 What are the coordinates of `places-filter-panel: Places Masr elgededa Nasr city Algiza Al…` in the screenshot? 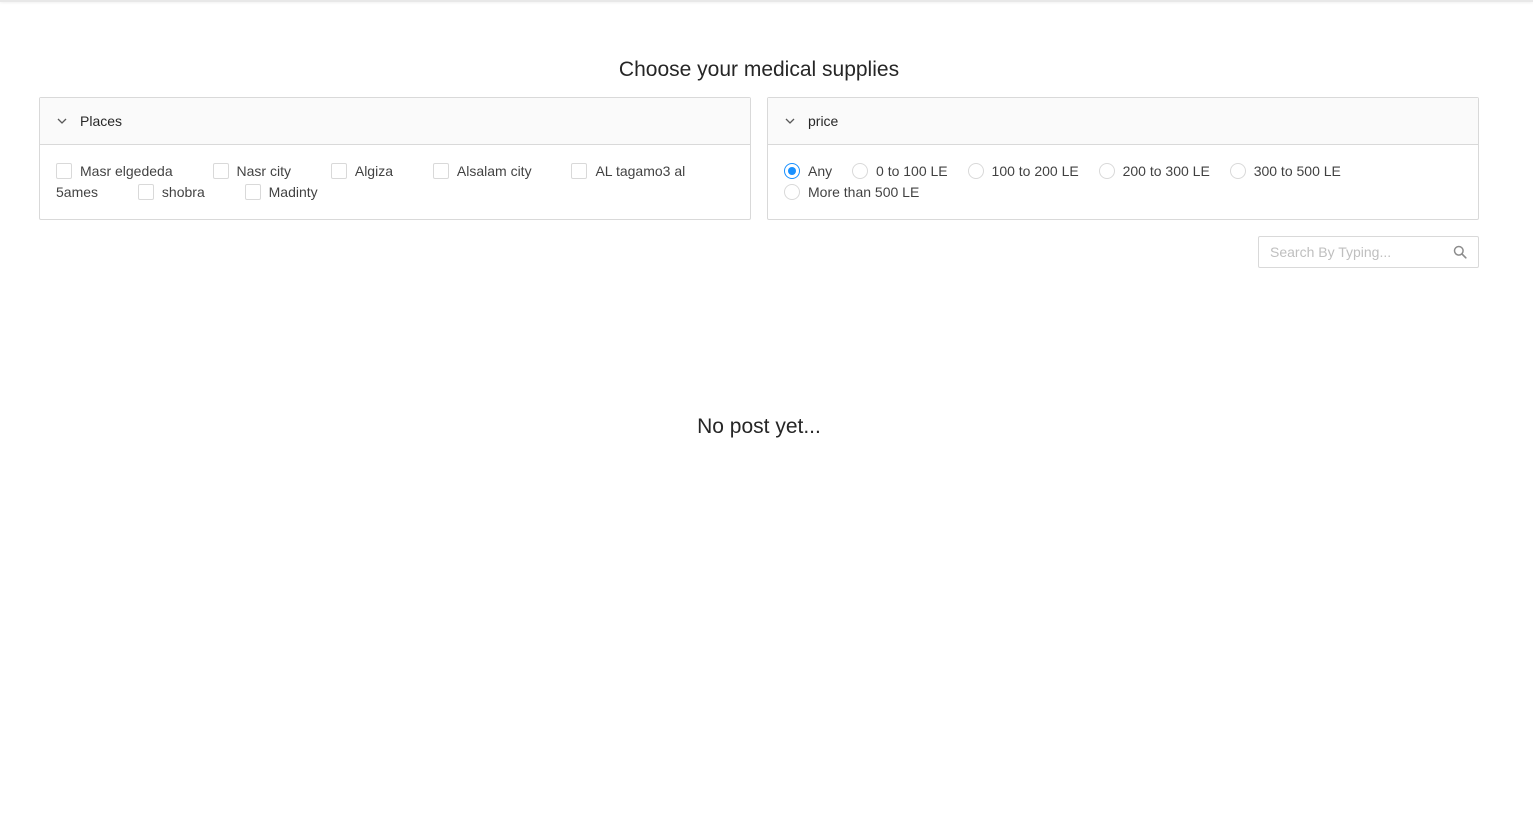 It's located at (395, 158).